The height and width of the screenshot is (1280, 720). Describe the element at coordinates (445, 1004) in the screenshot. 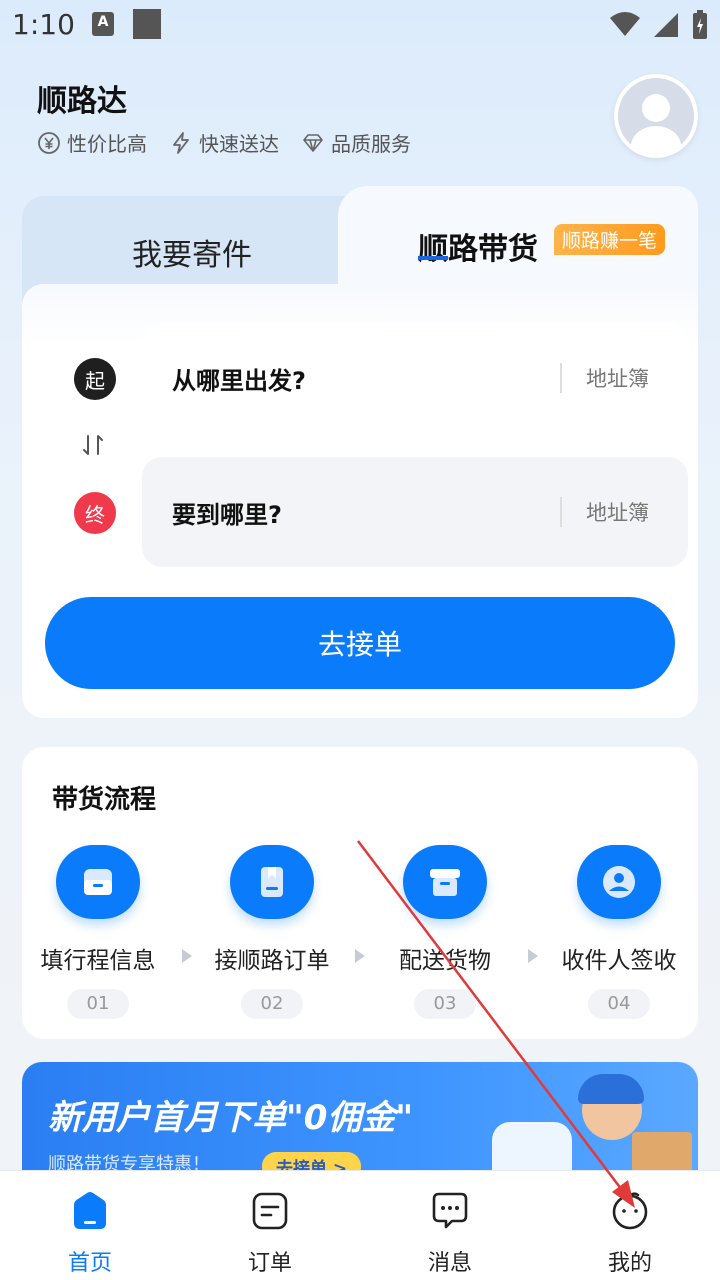

I see `step-number: 03` at that location.